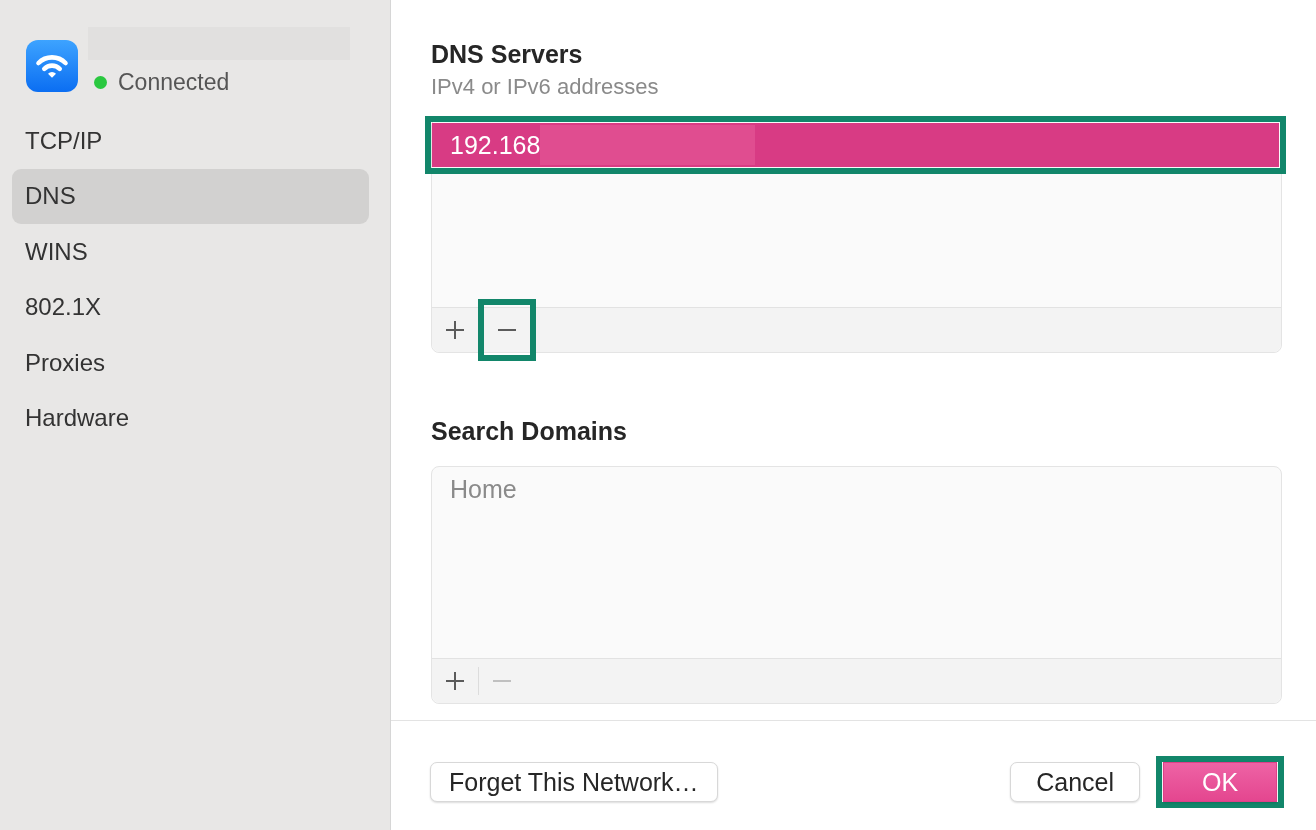 This screenshot has height=830, width=1316. What do you see at coordinates (174, 82) in the screenshot?
I see `status-label: Connected` at bounding box center [174, 82].